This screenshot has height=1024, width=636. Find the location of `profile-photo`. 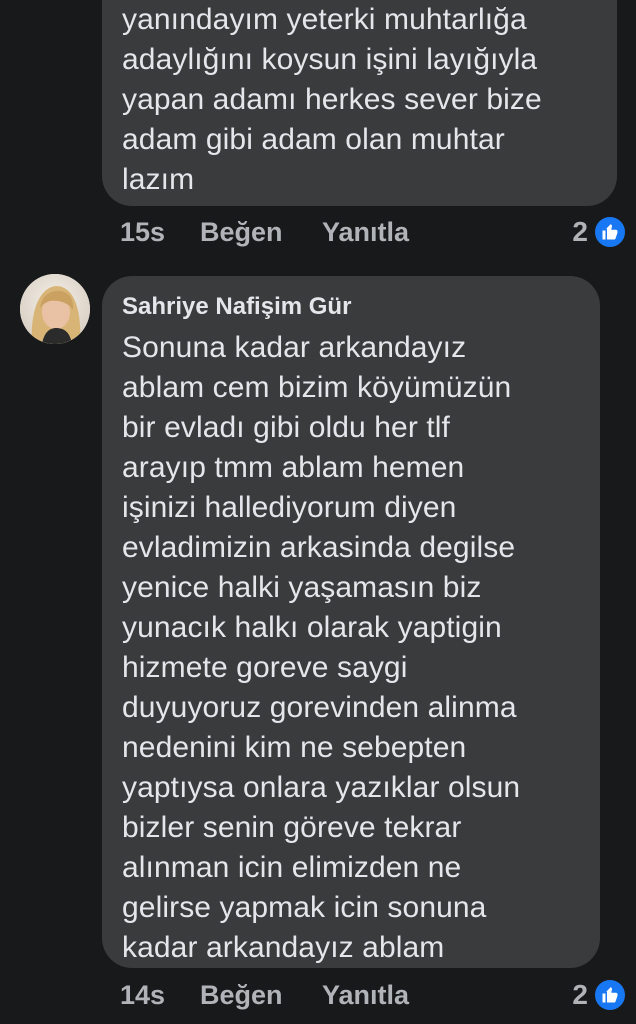

profile-photo is located at coordinates (55, 309).